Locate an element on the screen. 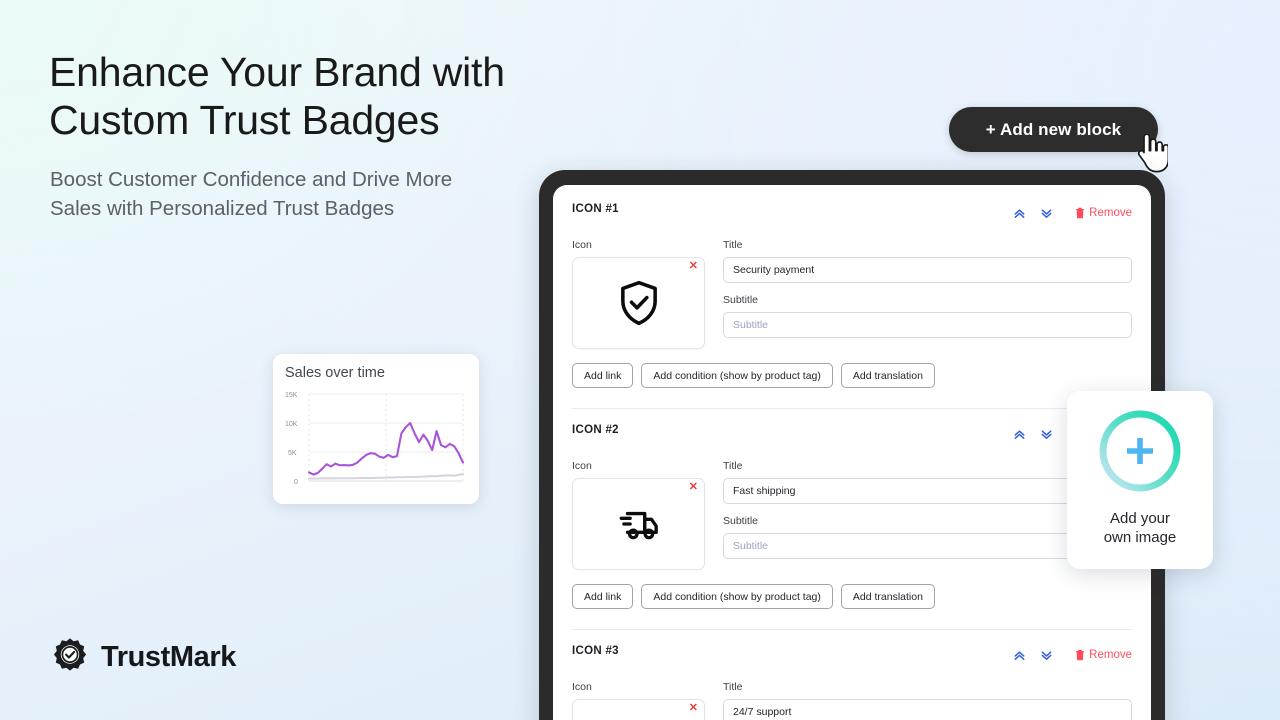 The image size is (1280, 720). block-1-header: ICON #1 Remove is located at coordinates (852, 213).